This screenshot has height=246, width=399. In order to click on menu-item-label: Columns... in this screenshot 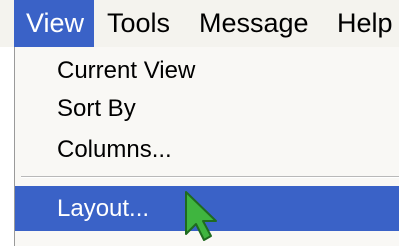, I will do `click(114, 149)`.